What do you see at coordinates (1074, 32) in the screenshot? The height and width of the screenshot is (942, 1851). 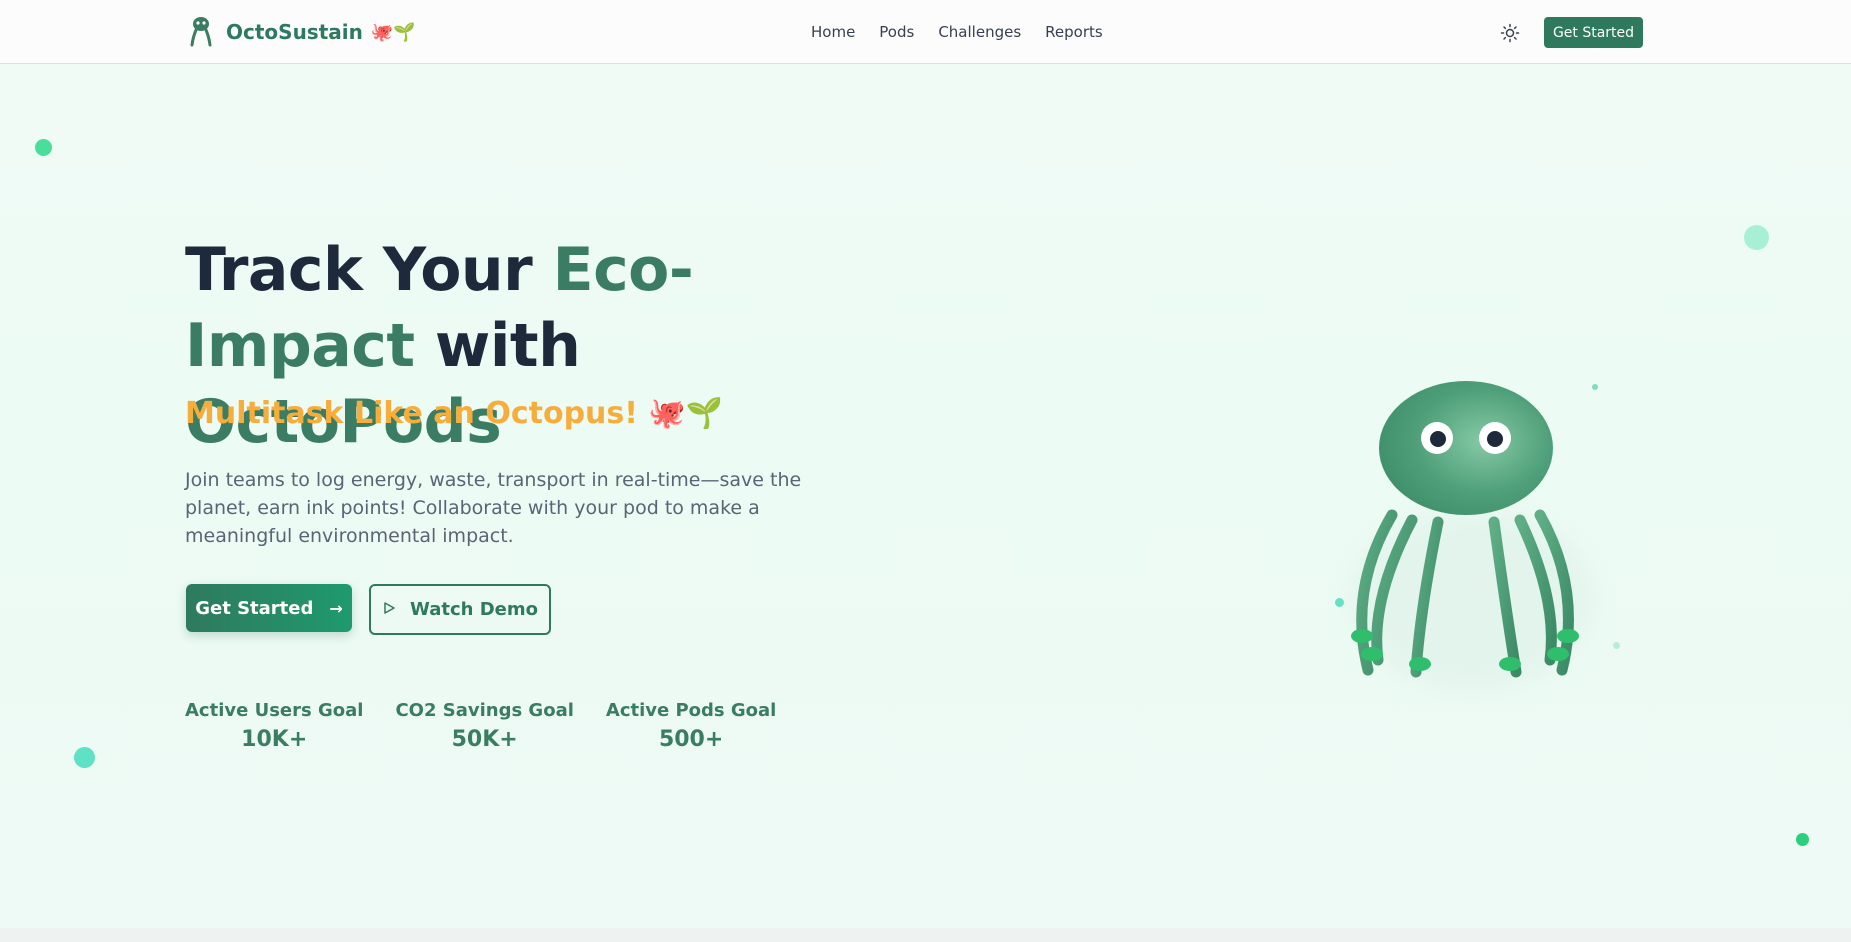 I see `nav-reports: Reports` at bounding box center [1074, 32].